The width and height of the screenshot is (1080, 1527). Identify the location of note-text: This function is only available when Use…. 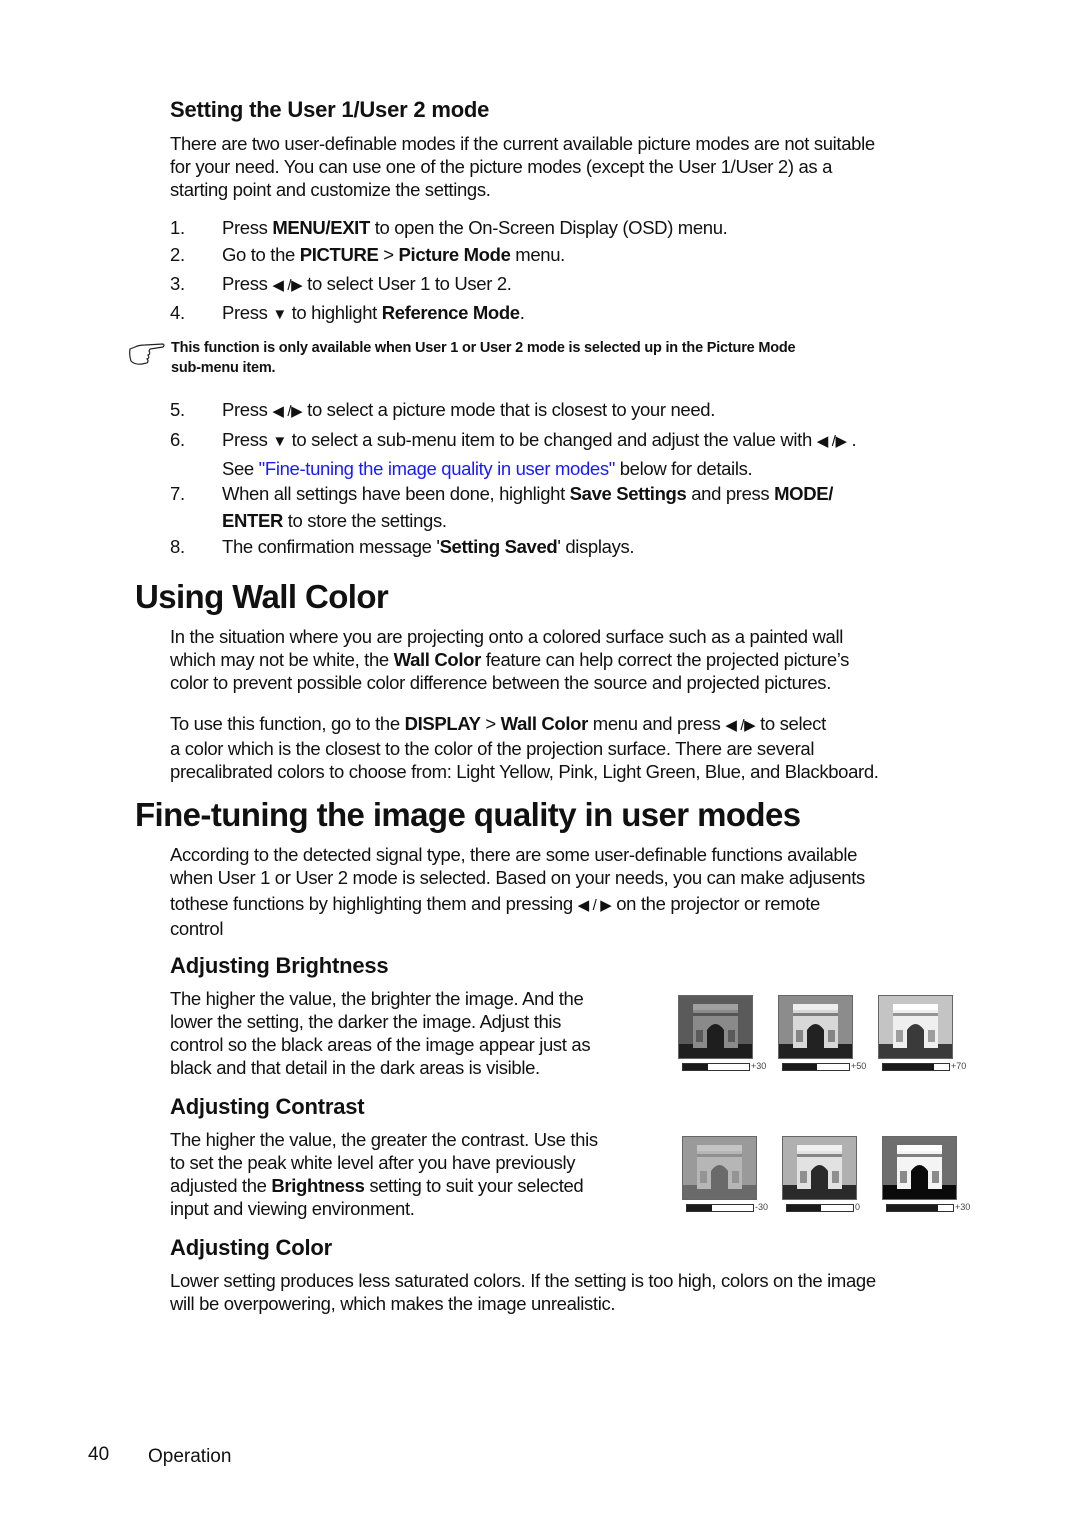
(581, 358).